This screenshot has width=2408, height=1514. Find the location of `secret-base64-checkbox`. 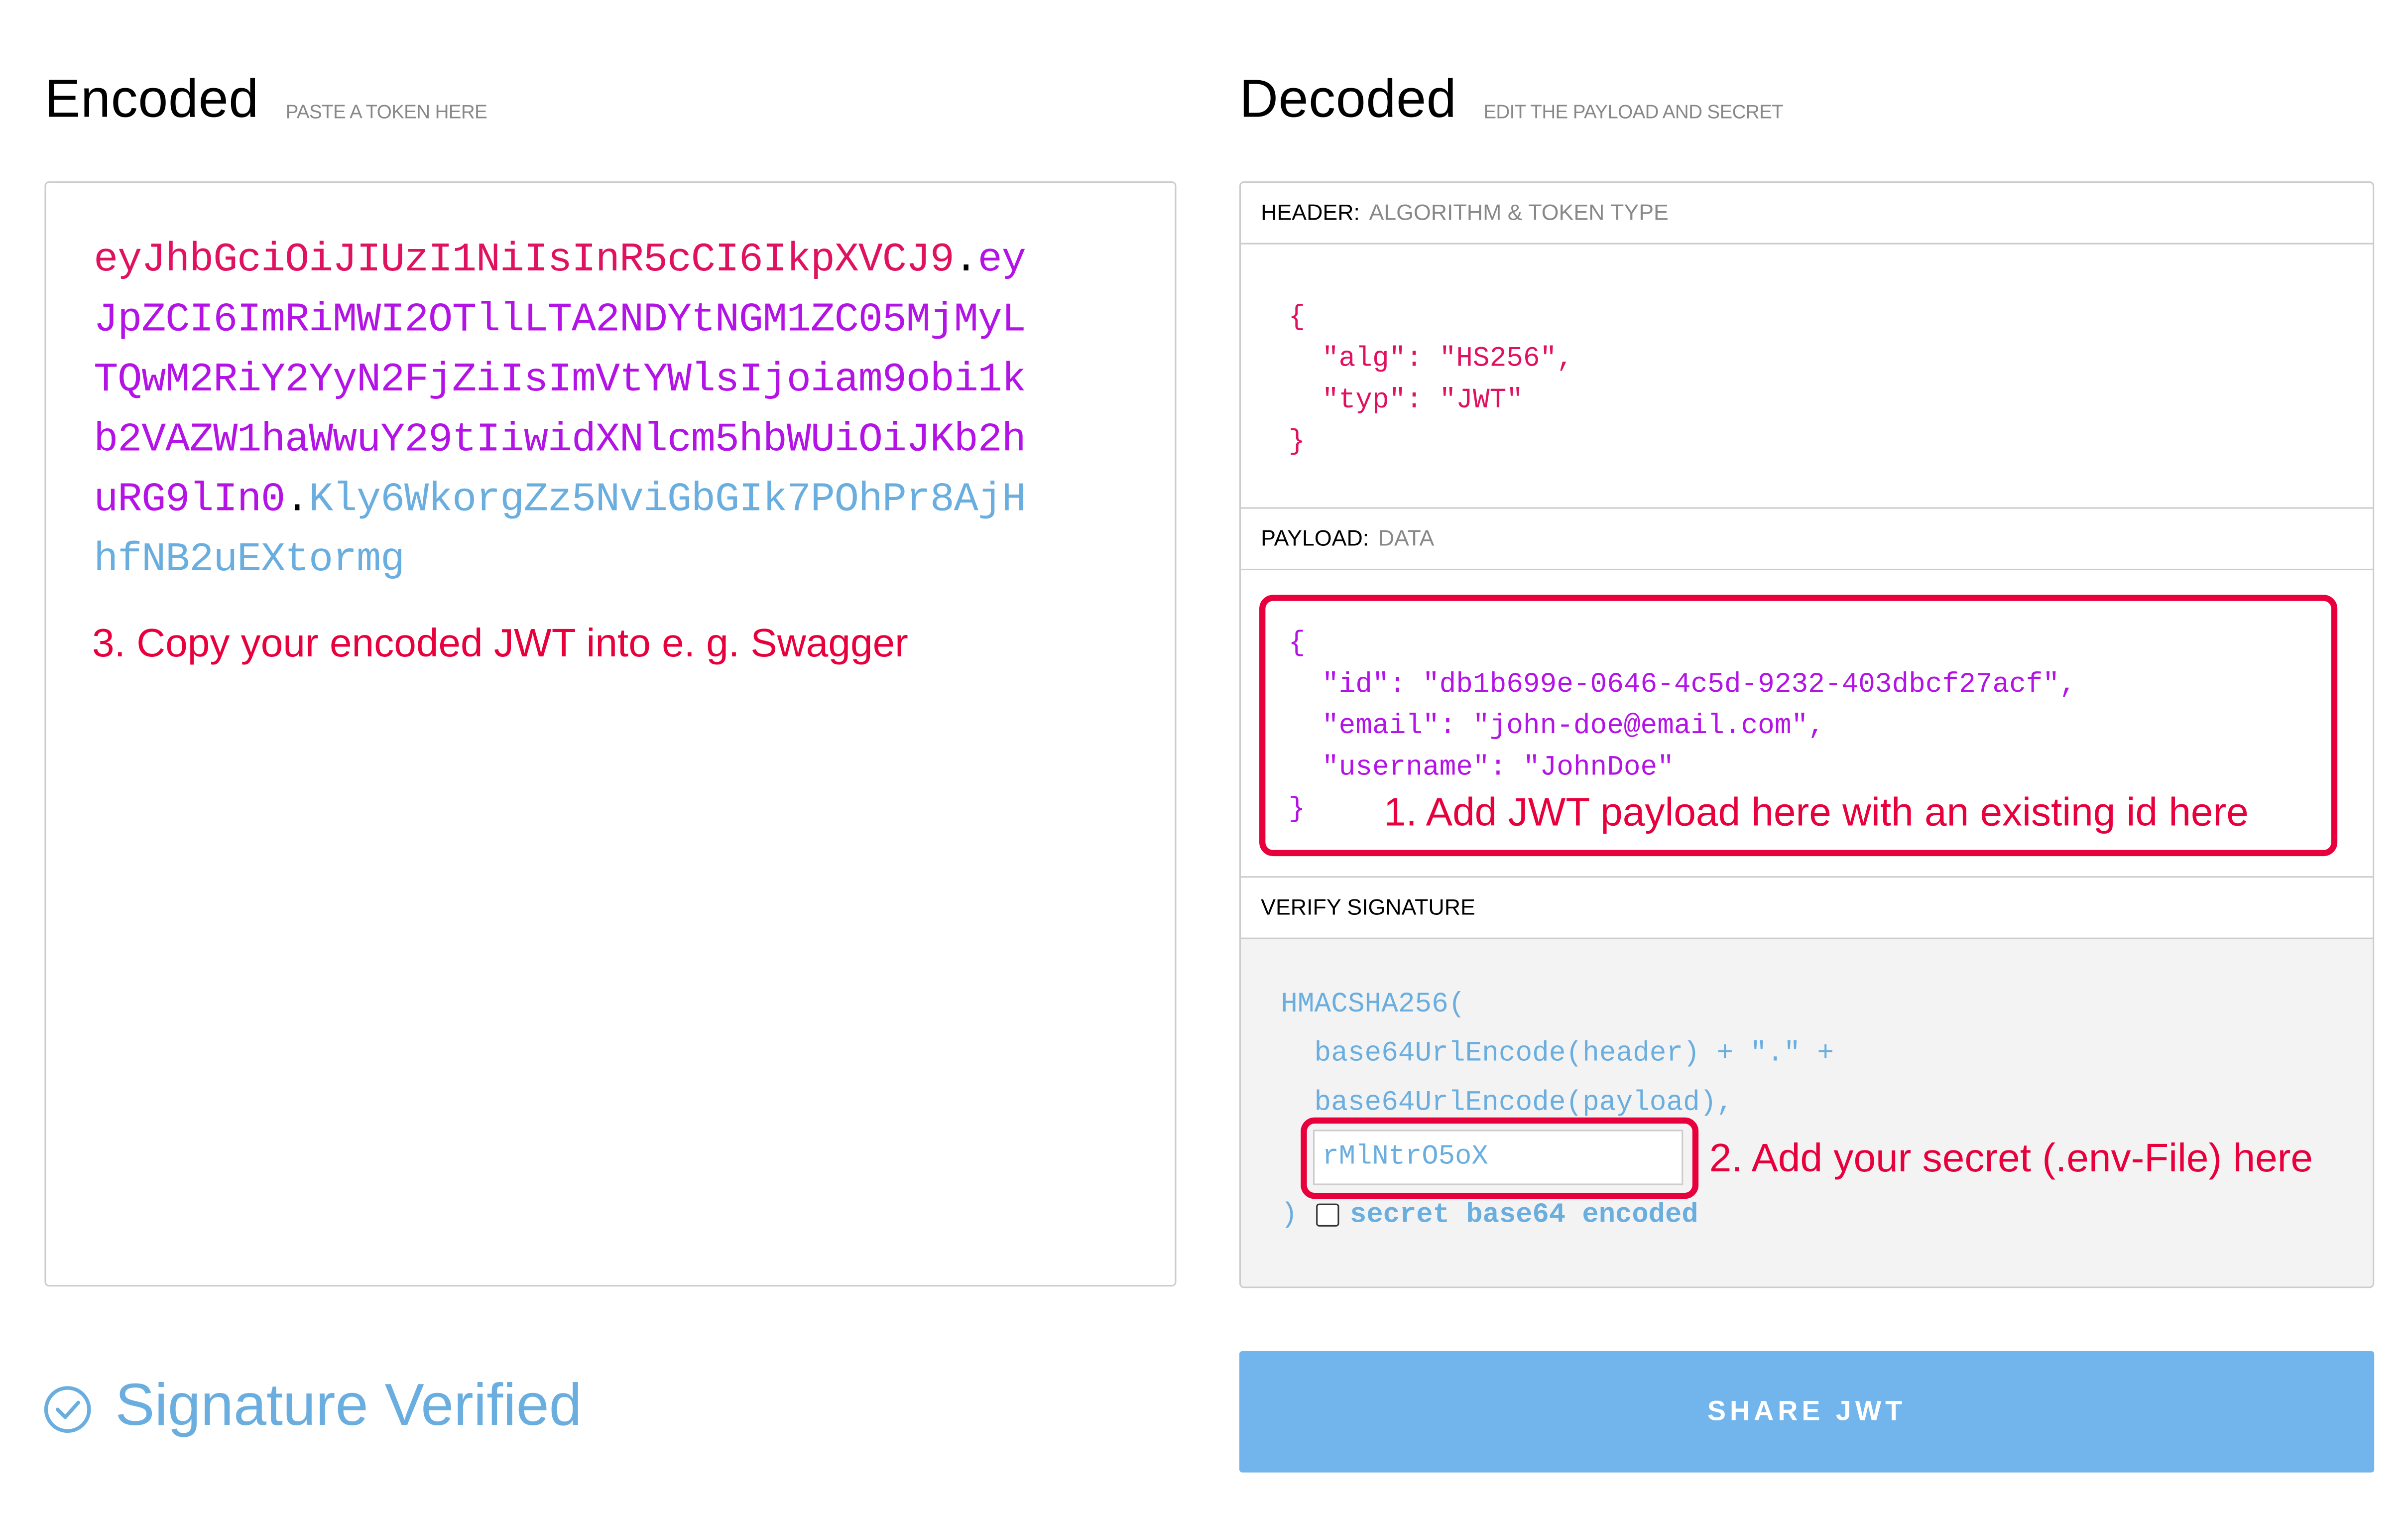

secret-base64-checkbox is located at coordinates (1327, 1215).